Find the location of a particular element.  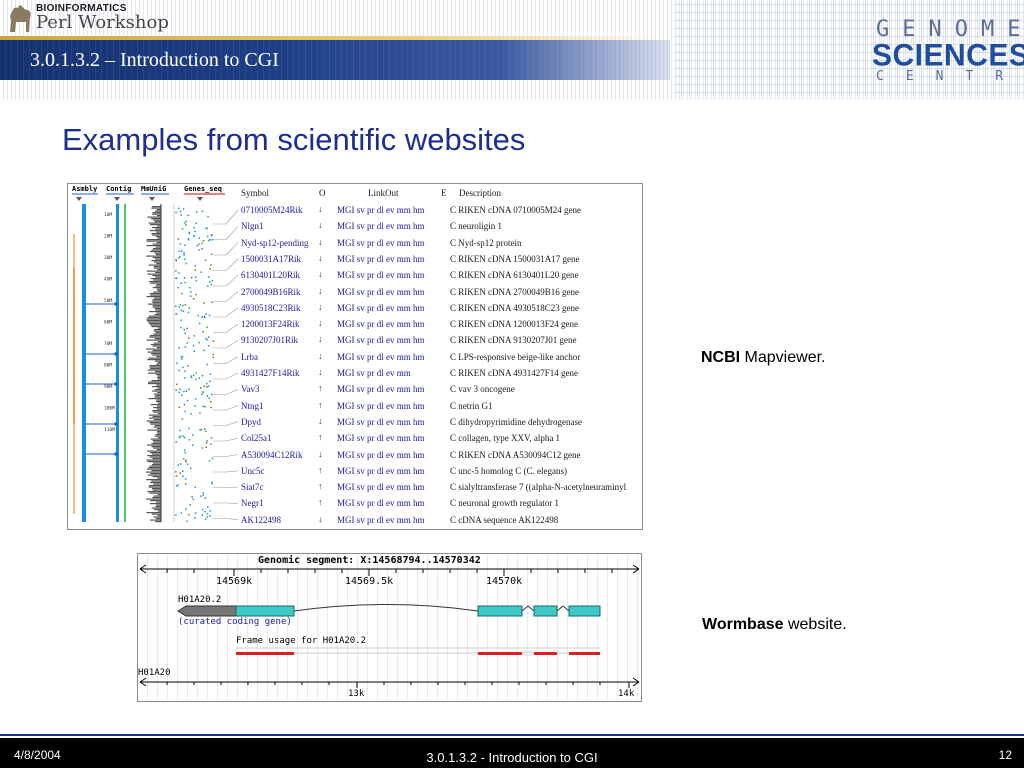

ideogram-header-mmunig: MmUniG is located at coordinates (153, 189).